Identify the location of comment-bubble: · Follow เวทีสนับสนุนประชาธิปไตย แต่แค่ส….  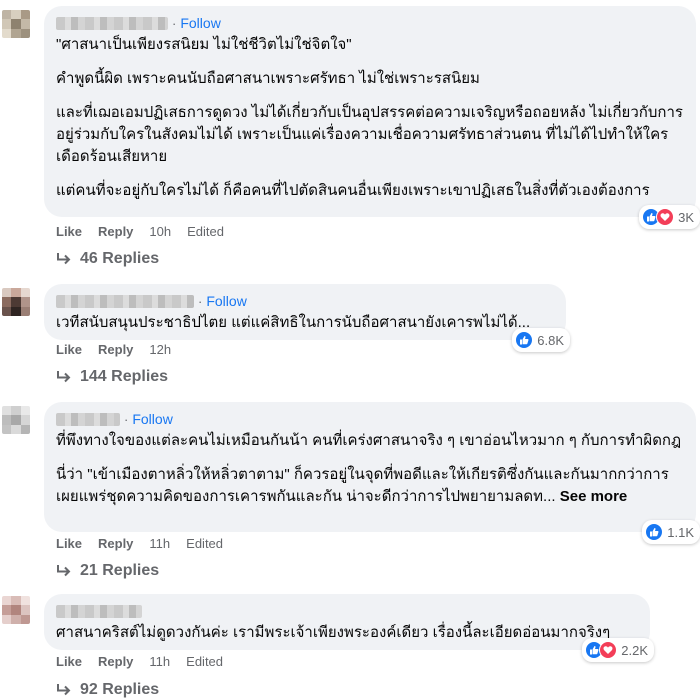
(307, 318).